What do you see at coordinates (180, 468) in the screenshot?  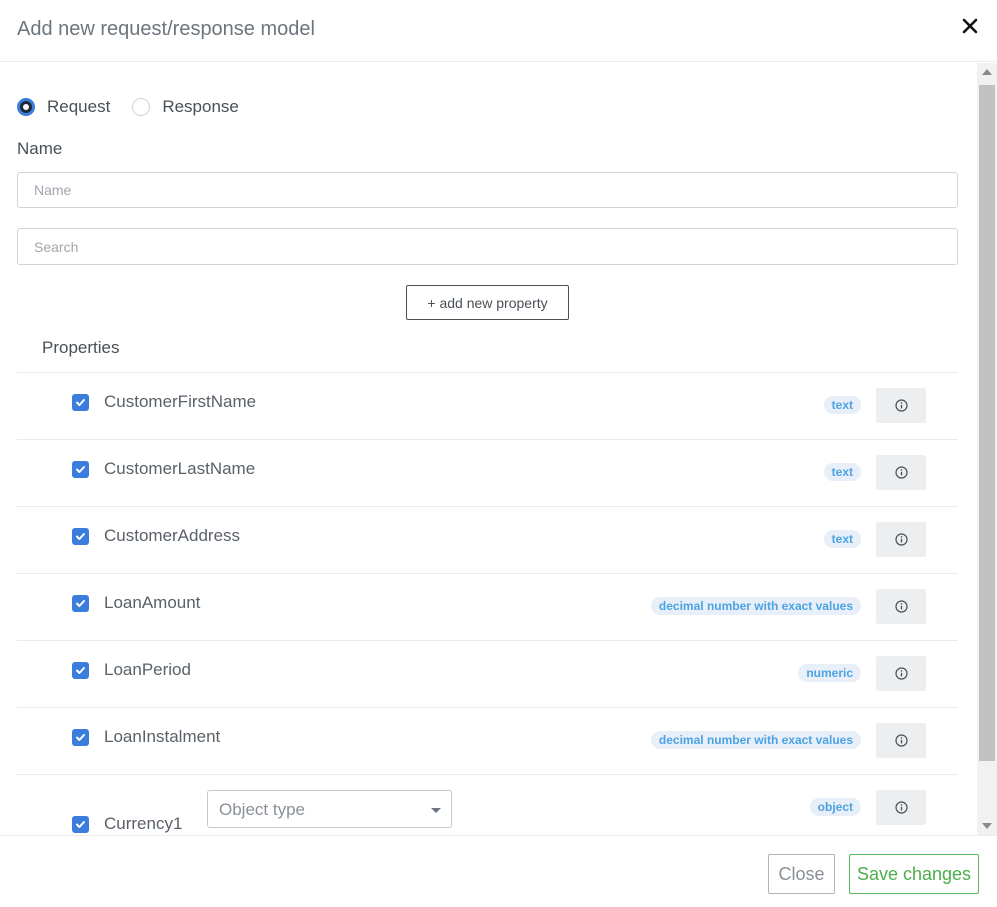 I see `property-name: CustomerLastName` at bounding box center [180, 468].